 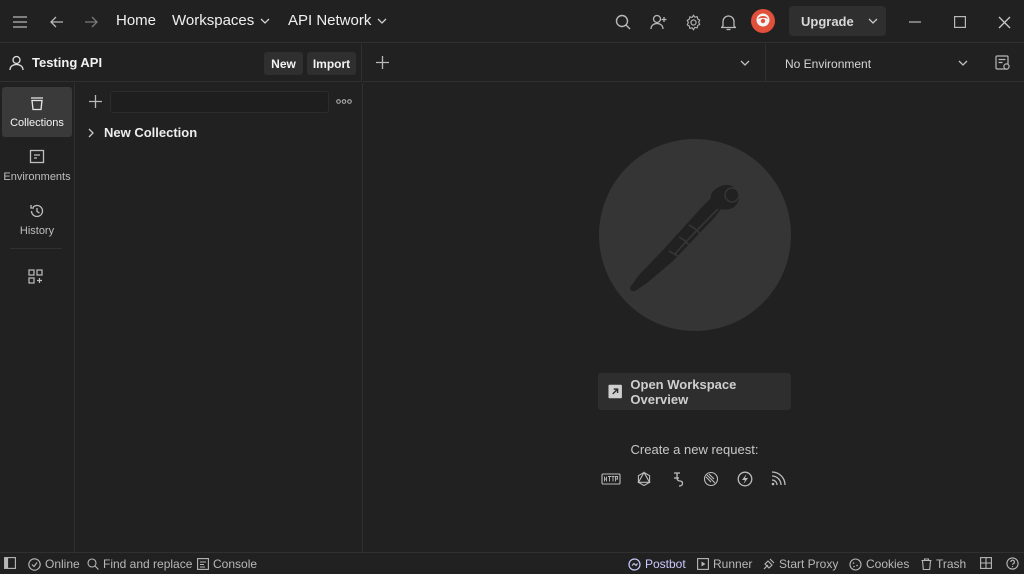 I want to click on nav-workspaces: Workspaces, so click(x=221, y=20).